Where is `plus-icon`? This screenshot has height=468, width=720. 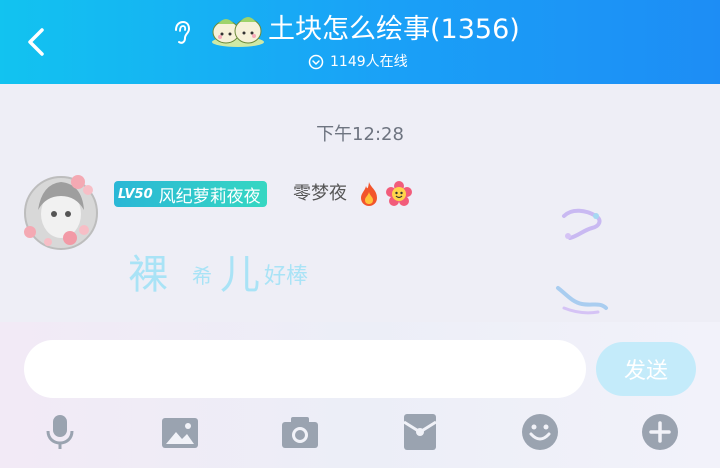 plus-icon is located at coordinates (660, 432).